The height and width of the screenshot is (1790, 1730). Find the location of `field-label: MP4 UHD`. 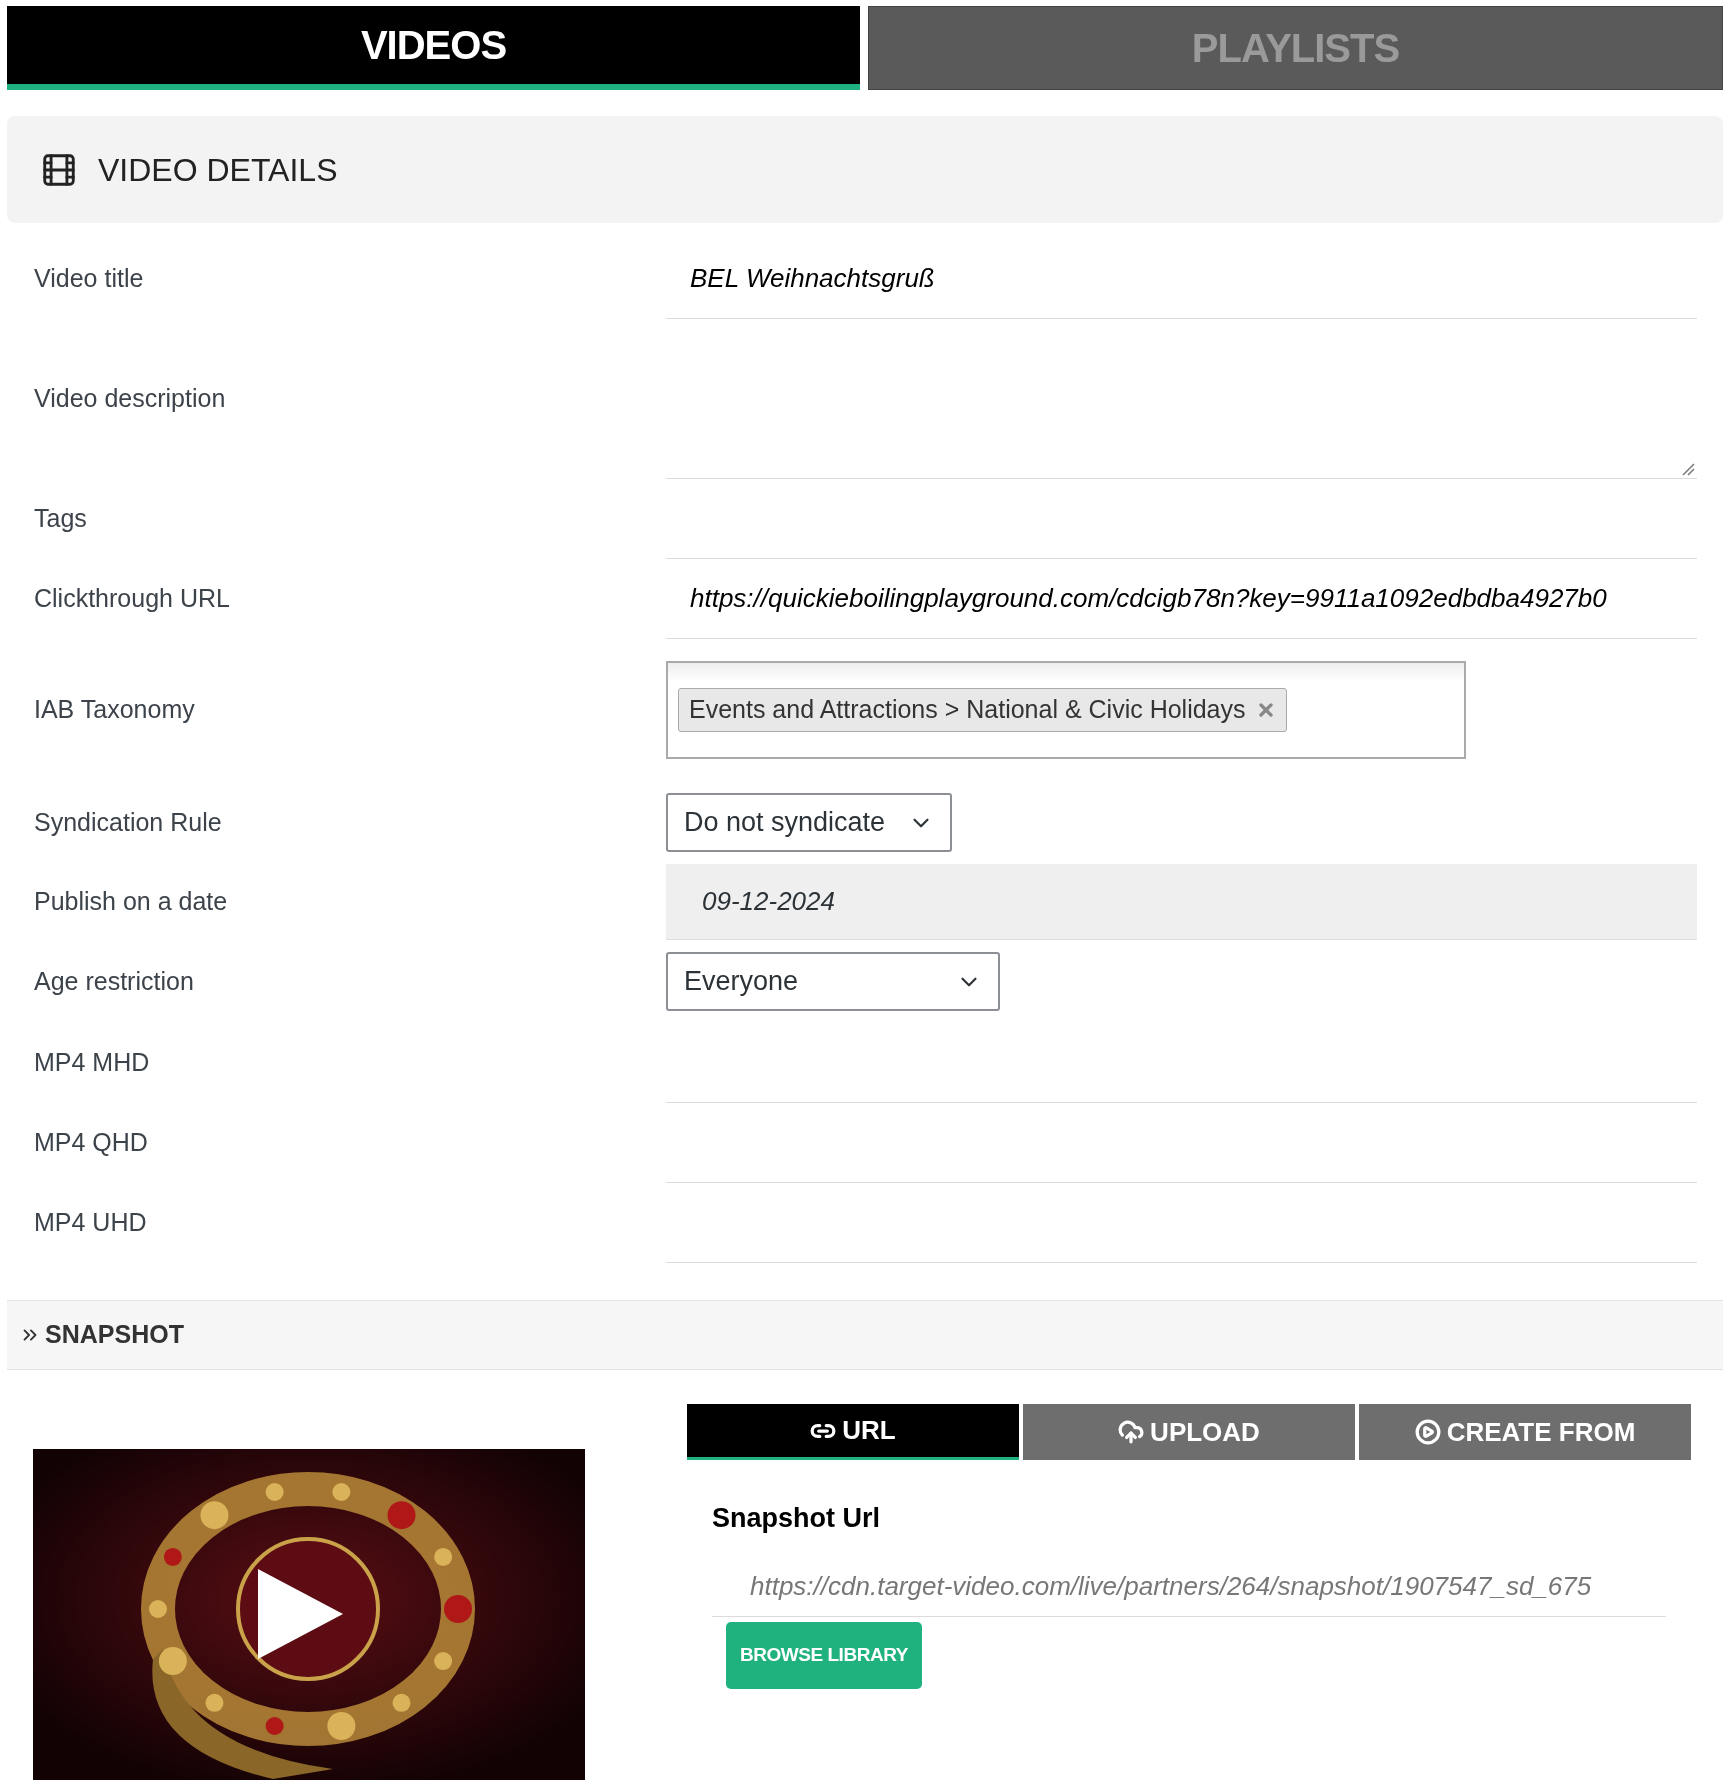

field-label: MP4 UHD is located at coordinates (90, 1223).